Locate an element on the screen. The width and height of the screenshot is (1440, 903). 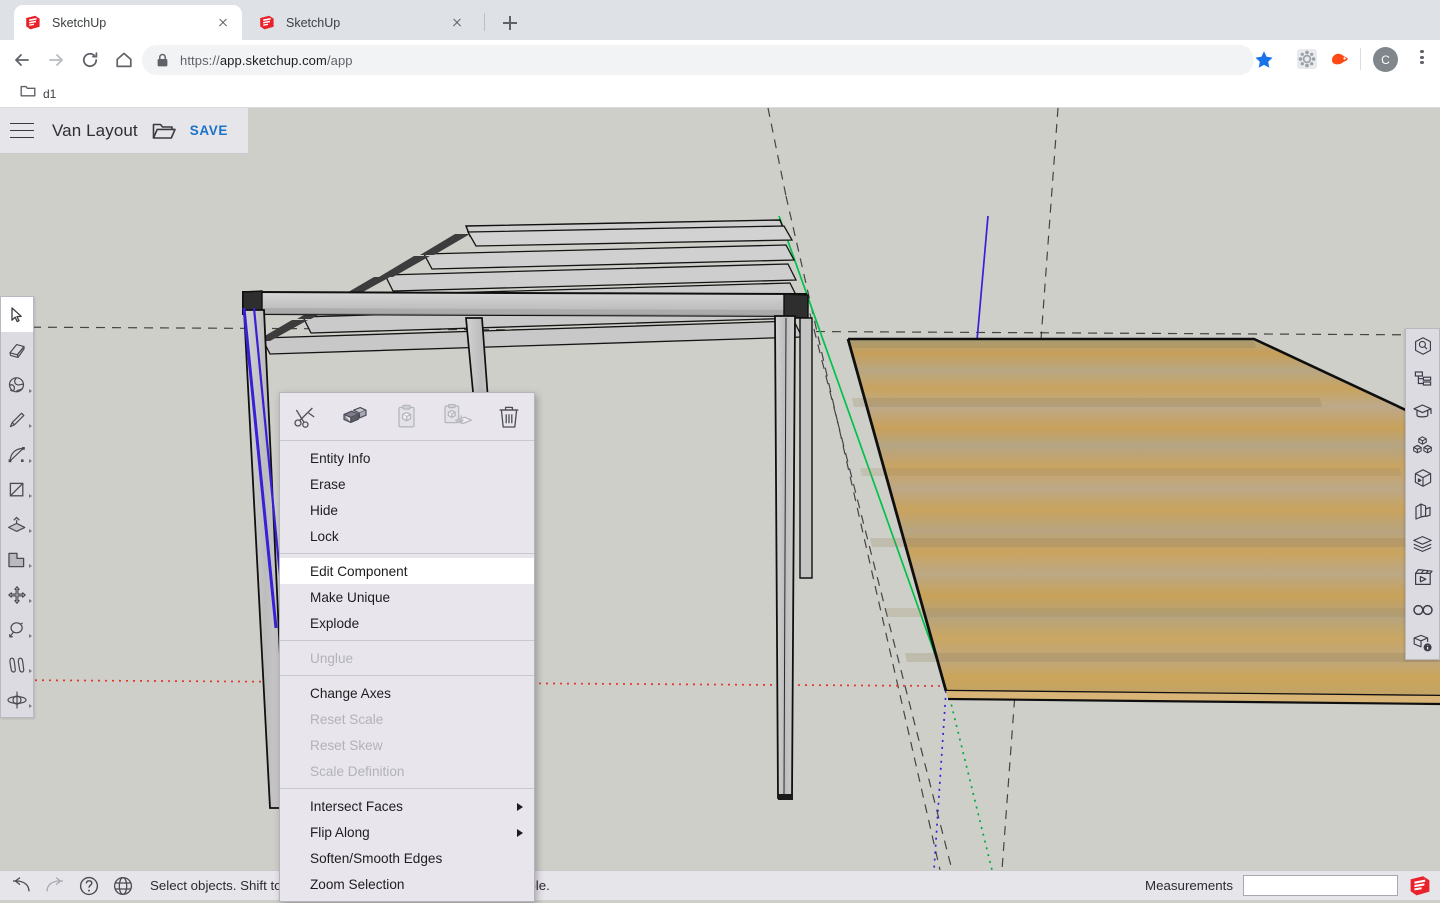
bookmark-label: d1 is located at coordinates (50, 93).